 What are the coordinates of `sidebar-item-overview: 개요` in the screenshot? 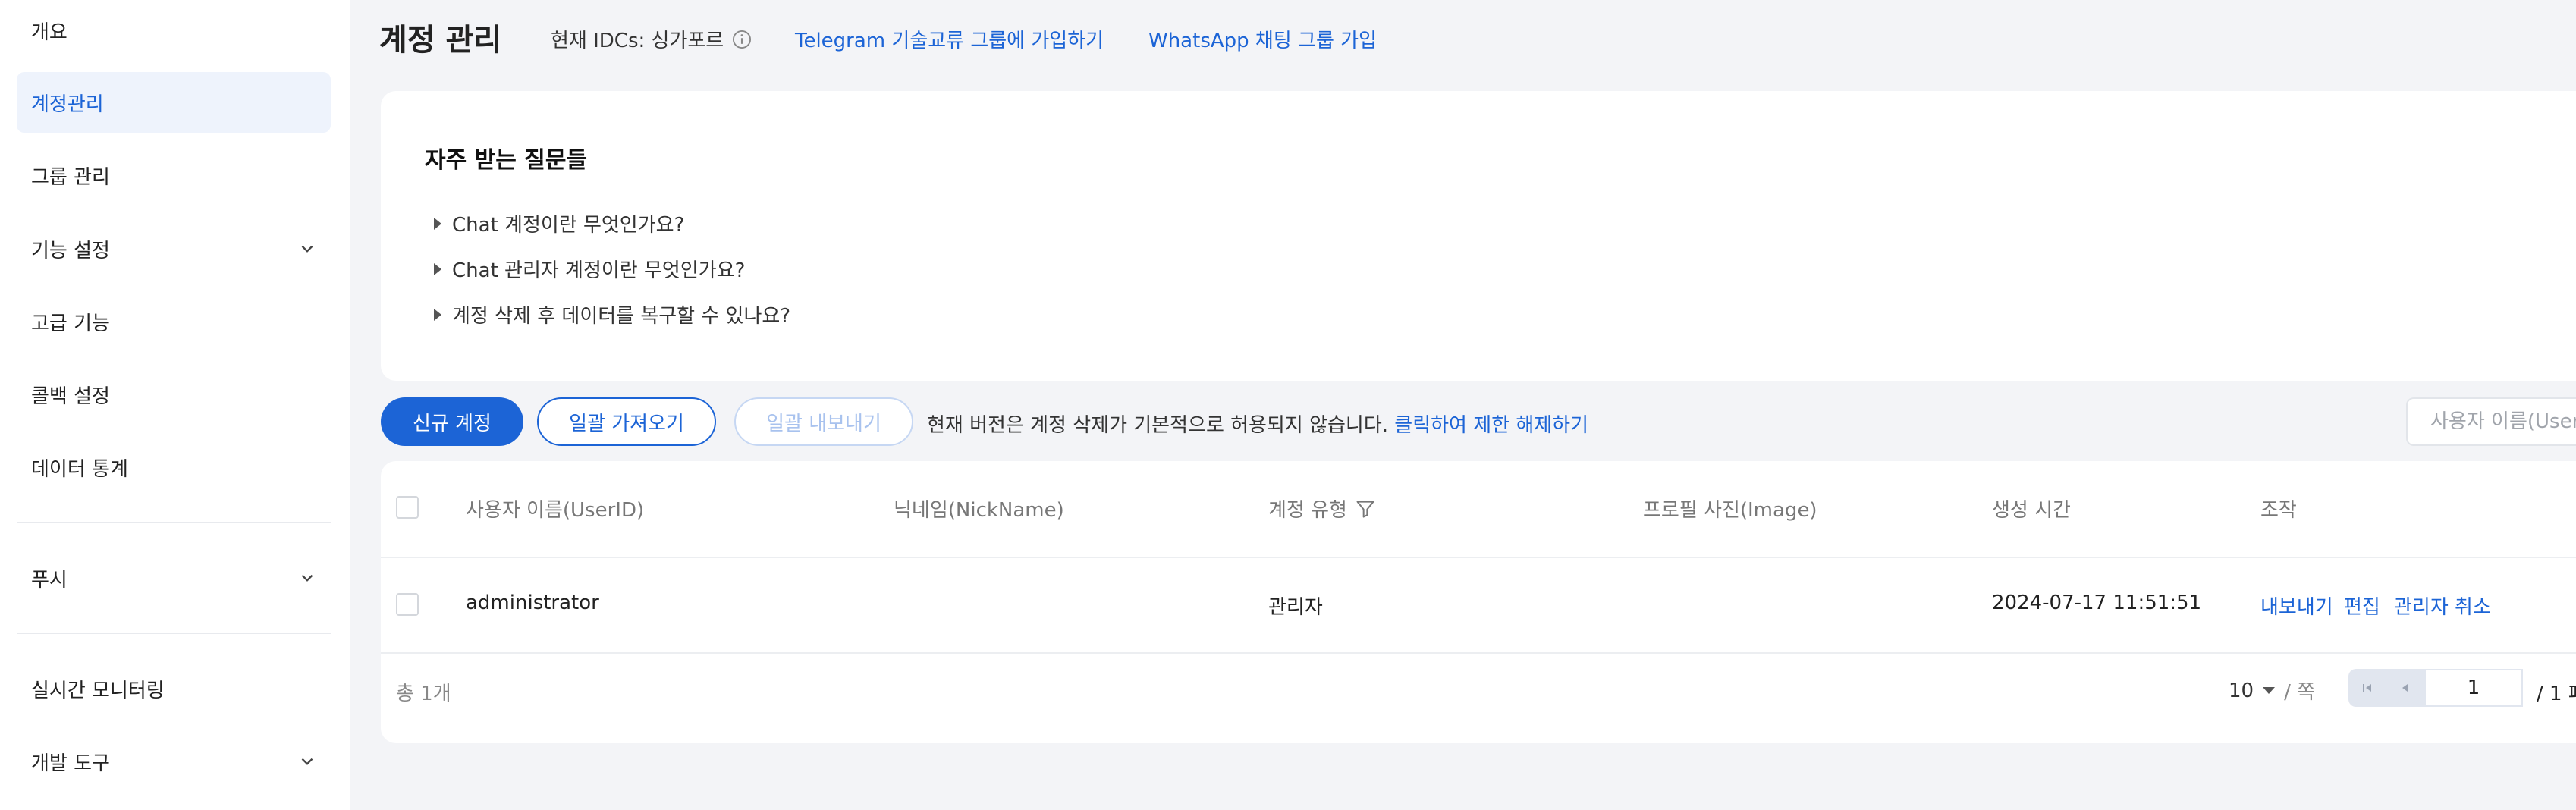 It's located at (174, 30).